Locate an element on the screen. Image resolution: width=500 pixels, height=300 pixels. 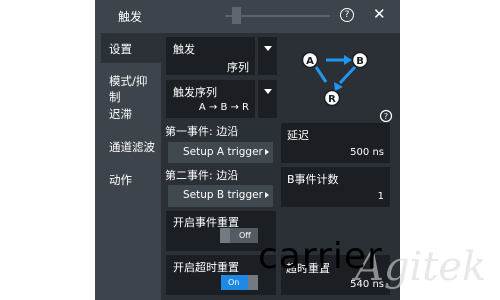
sequence-diagram: A B R ? is located at coordinates (340, 80).